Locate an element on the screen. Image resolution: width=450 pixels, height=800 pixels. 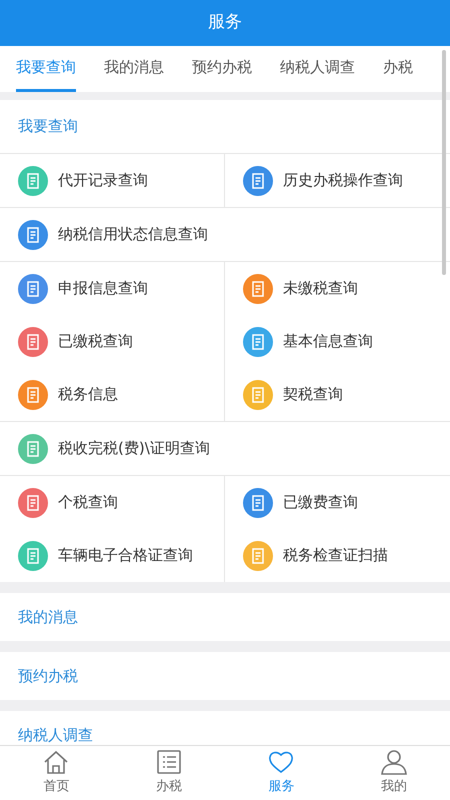
list-icon is located at coordinates (168, 762).